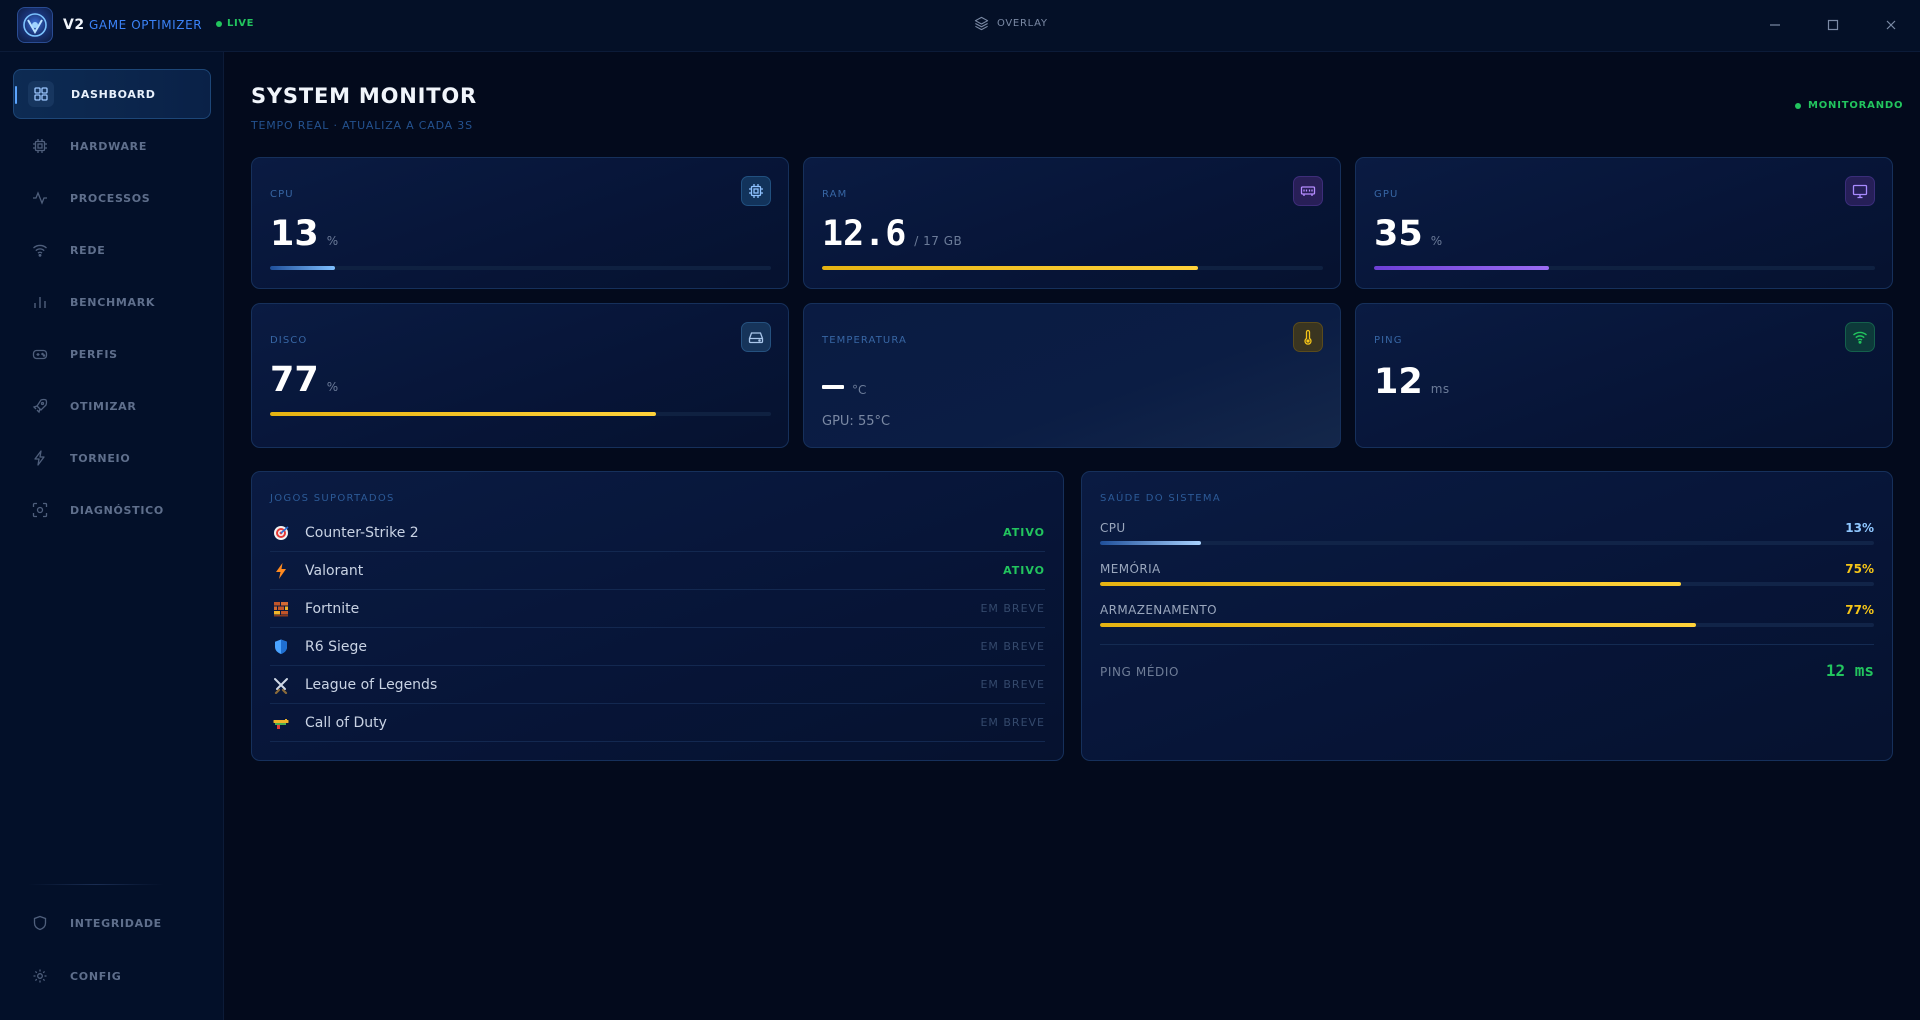 The height and width of the screenshot is (1020, 1920). I want to click on health-row-cpu: CPU 13%, so click(1487, 539).